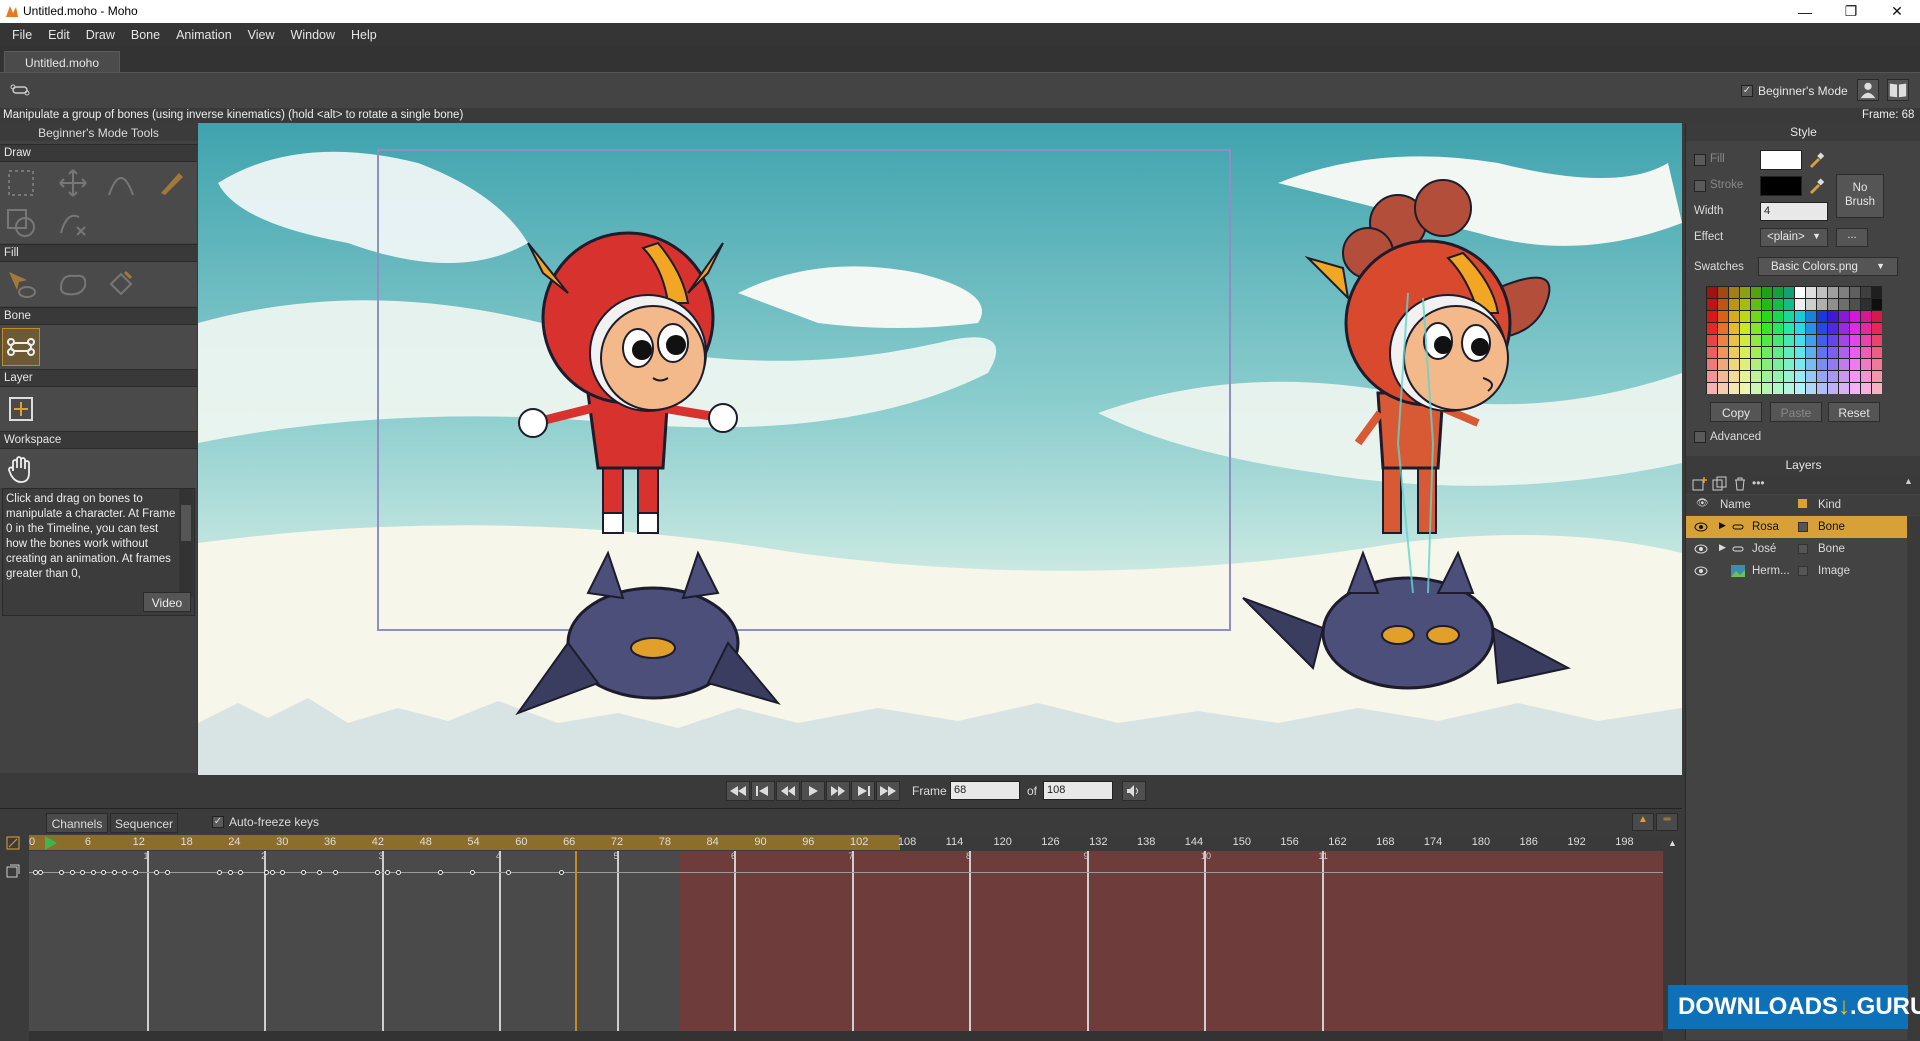 The width and height of the screenshot is (1920, 1041). Describe the element at coordinates (1747, 91) in the screenshot. I see `beginners-mode-checkbox: ✓` at that location.